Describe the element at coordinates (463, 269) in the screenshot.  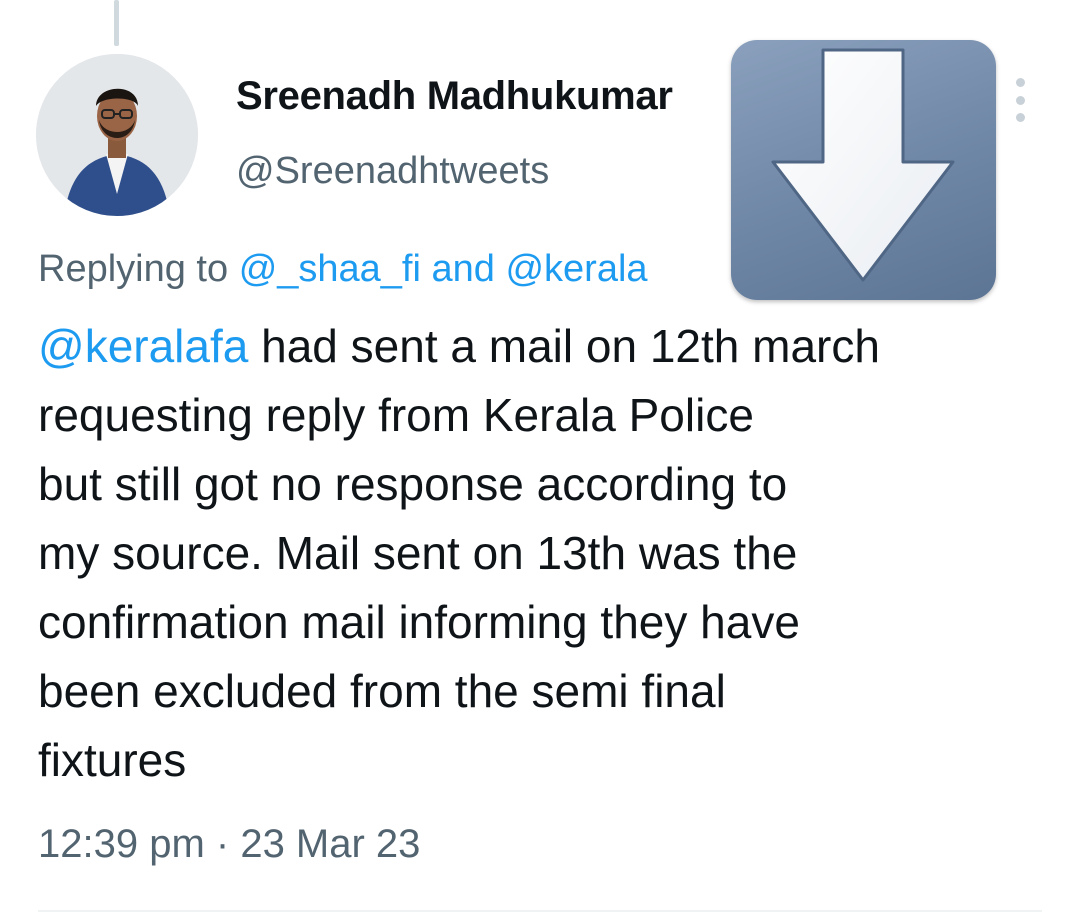
I see `reply-joiner: and` at that location.